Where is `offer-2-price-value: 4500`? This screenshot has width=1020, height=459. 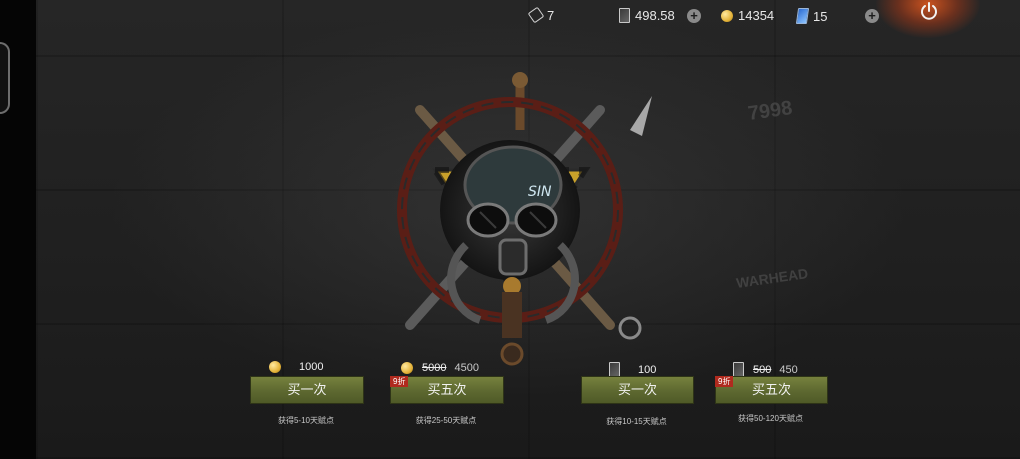 offer-2-price-value: 4500 is located at coordinates (466, 368).